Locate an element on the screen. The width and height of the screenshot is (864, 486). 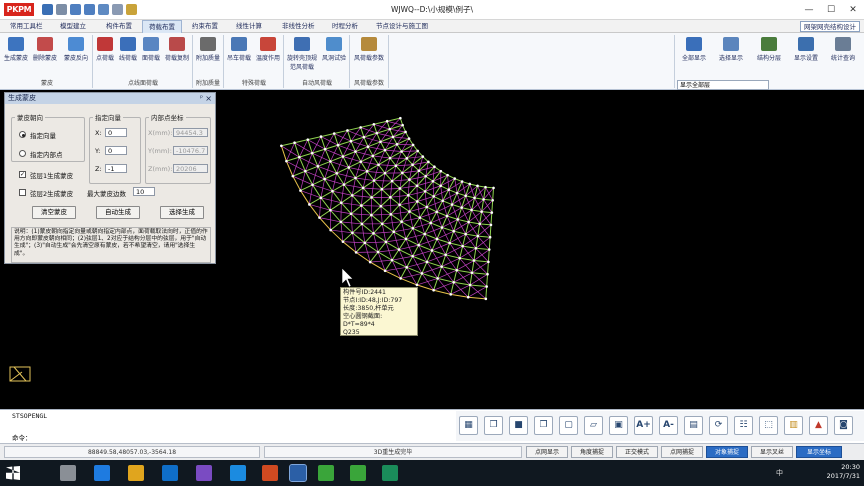
visualstudio-task-icon is located at coordinates (204, 473).